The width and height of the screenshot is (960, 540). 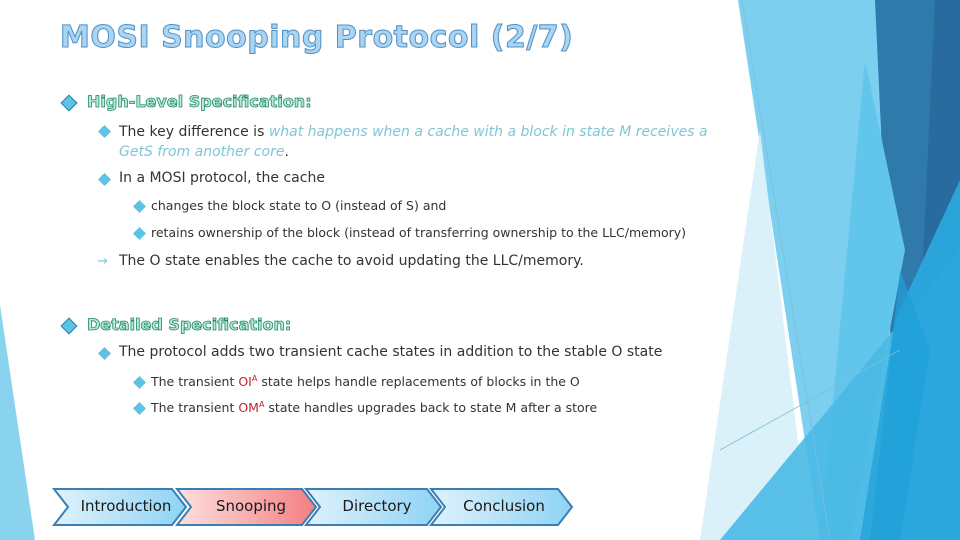 I want to click on nav-item-conclusion: Conclusion, so click(x=504, y=506).